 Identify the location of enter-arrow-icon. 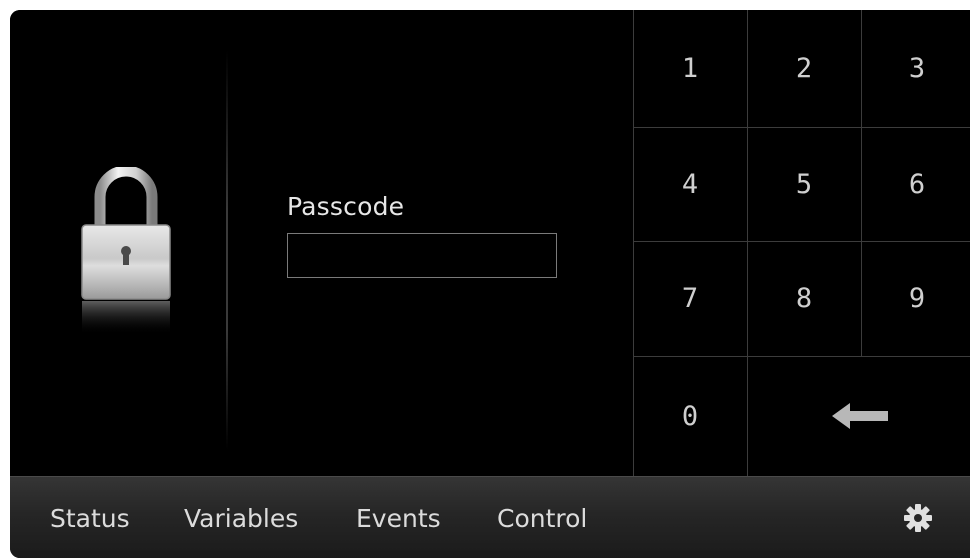
(860, 416).